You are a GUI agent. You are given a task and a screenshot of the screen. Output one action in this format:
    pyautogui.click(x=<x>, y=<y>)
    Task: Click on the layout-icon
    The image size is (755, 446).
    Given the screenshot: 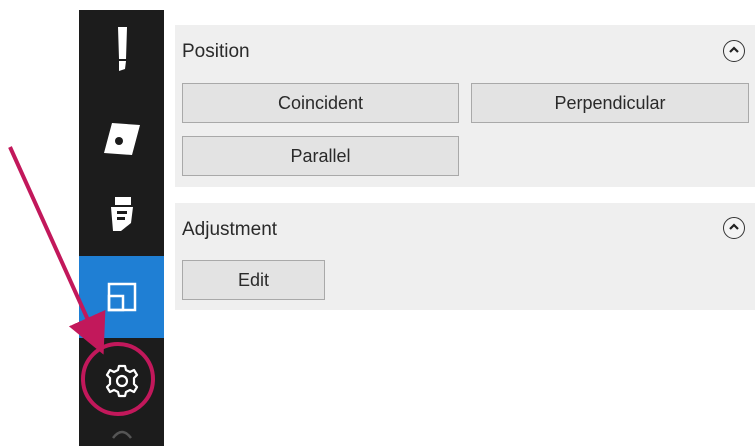 What is the action you would take?
    pyautogui.click(x=122, y=297)
    